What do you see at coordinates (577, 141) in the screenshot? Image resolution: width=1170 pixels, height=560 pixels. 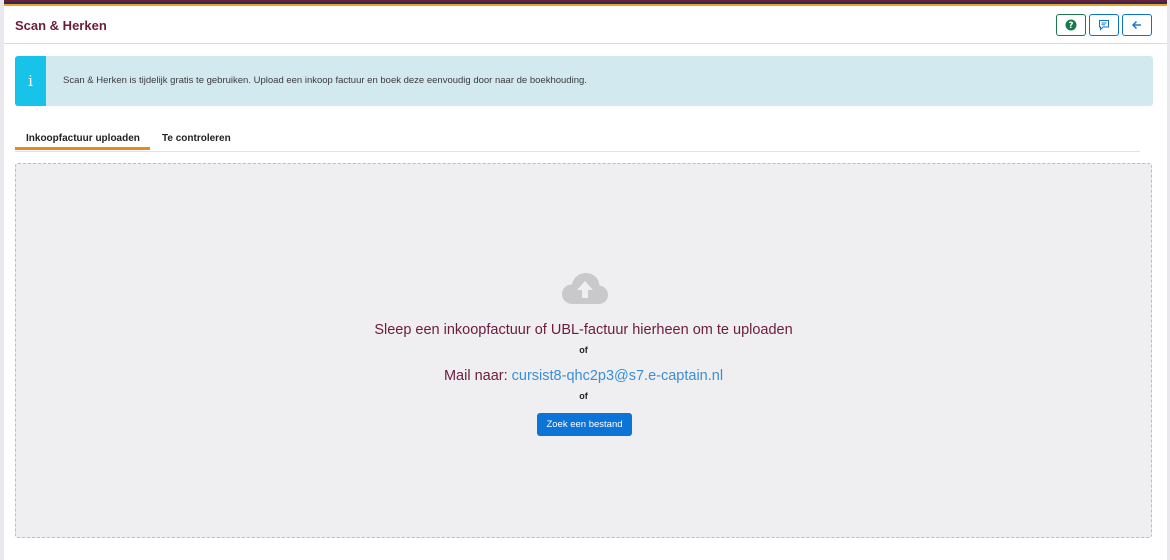 I see `tab-bar: Inkoopfactuur uploaden Te controleren` at bounding box center [577, 141].